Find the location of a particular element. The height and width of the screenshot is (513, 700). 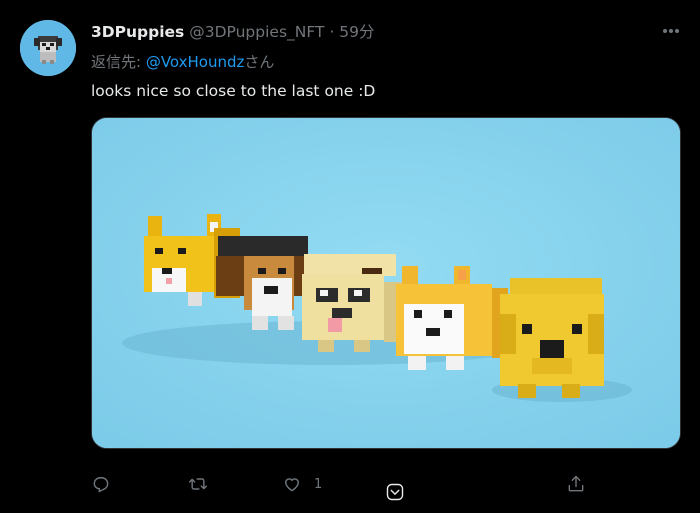

nft-button is located at coordinates (395, 492).